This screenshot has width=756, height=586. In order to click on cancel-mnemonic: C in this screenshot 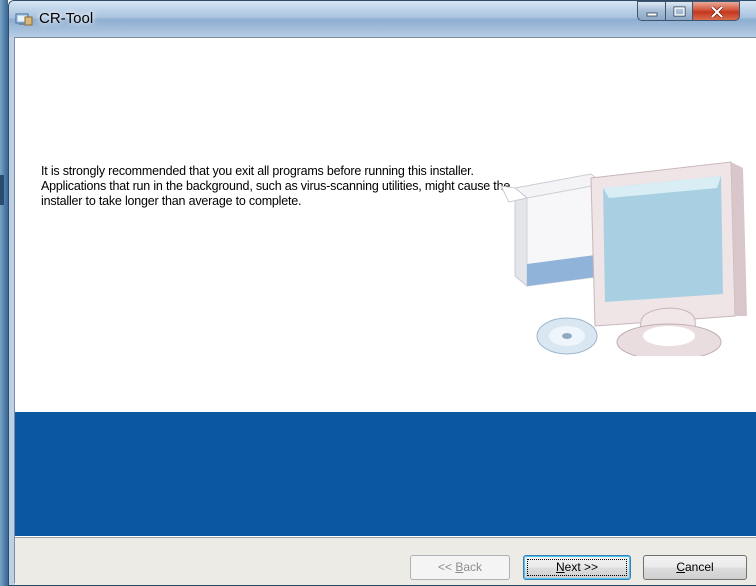, I will do `click(680, 567)`.